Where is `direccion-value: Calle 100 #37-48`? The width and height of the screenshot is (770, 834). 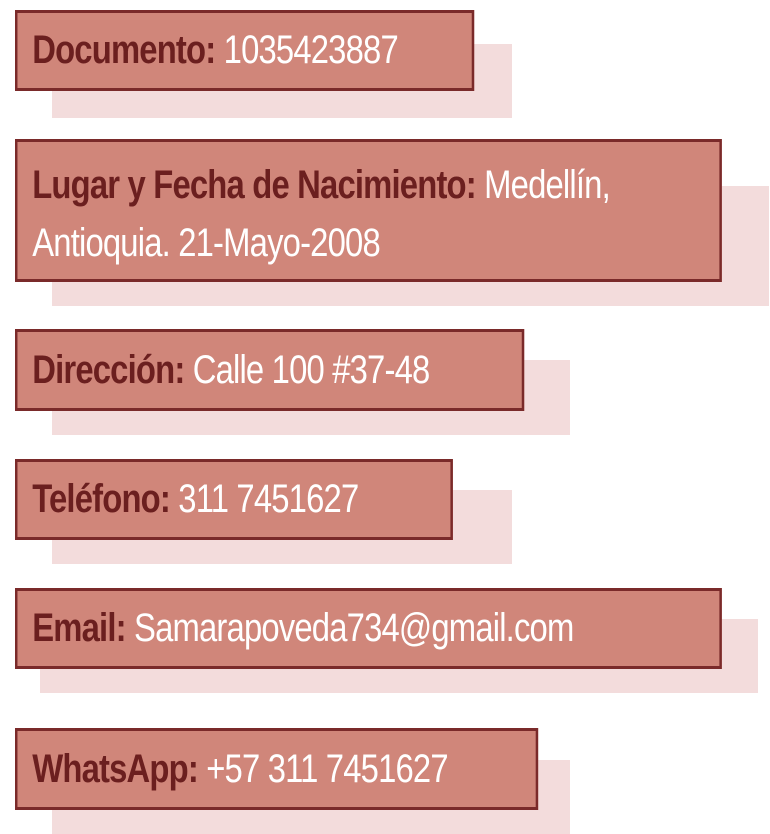 direccion-value: Calle 100 #37-48 is located at coordinates (307, 370).